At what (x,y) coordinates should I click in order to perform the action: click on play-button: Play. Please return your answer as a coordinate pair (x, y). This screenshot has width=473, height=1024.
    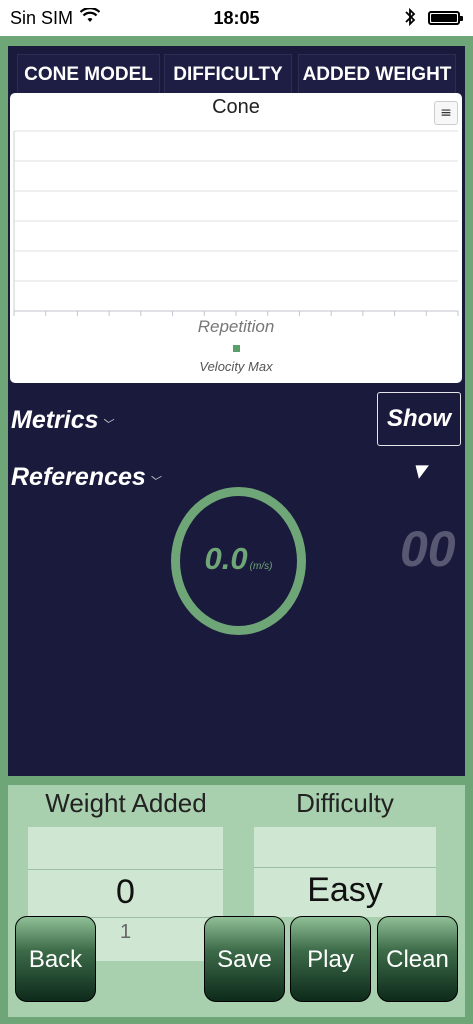
    Looking at the image, I should click on (330, 959).